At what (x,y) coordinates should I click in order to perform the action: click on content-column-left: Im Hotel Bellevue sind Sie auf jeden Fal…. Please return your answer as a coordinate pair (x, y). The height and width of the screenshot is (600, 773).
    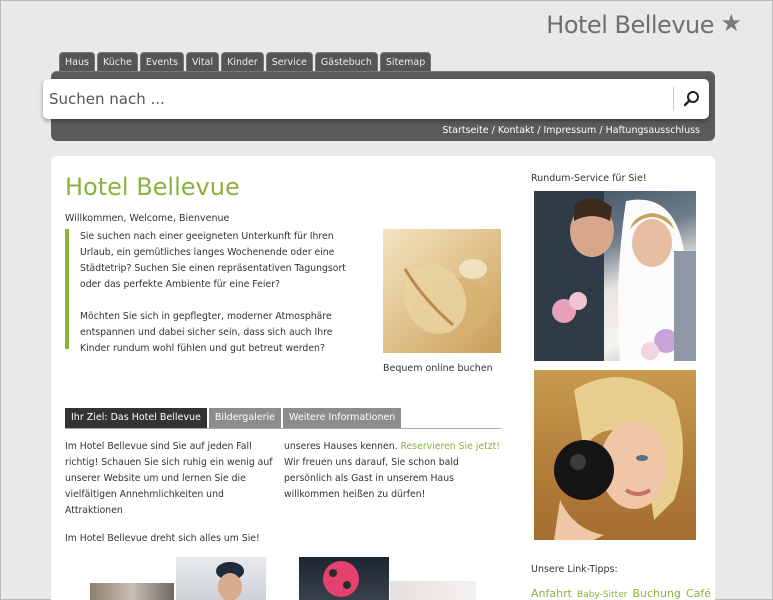
    Looking at the image, I should click on (170, 499).